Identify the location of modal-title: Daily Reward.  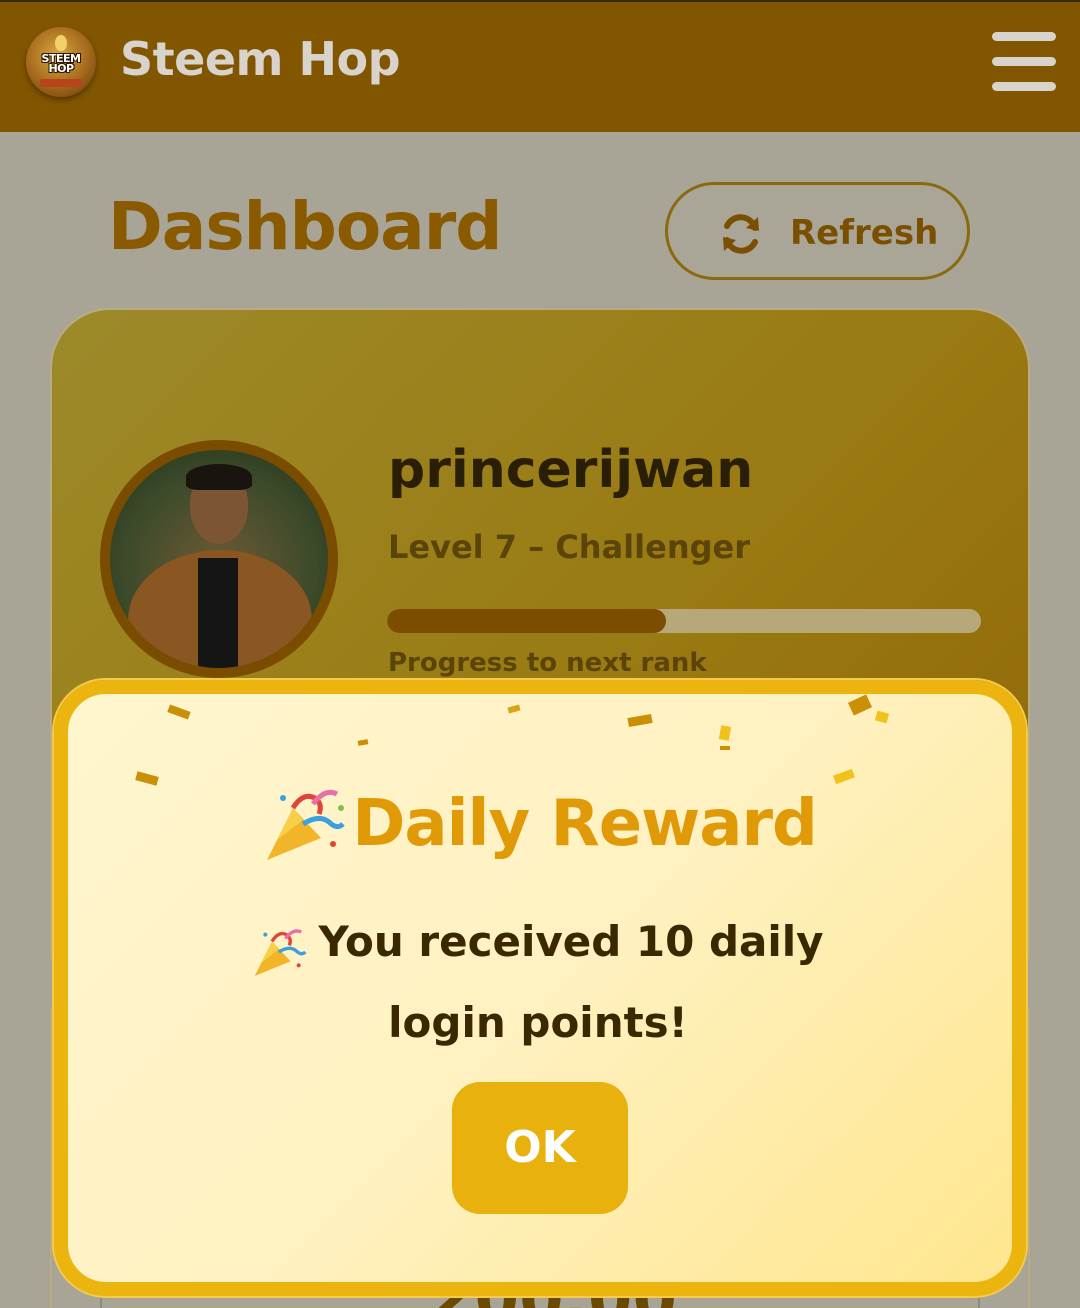
(585, 824).